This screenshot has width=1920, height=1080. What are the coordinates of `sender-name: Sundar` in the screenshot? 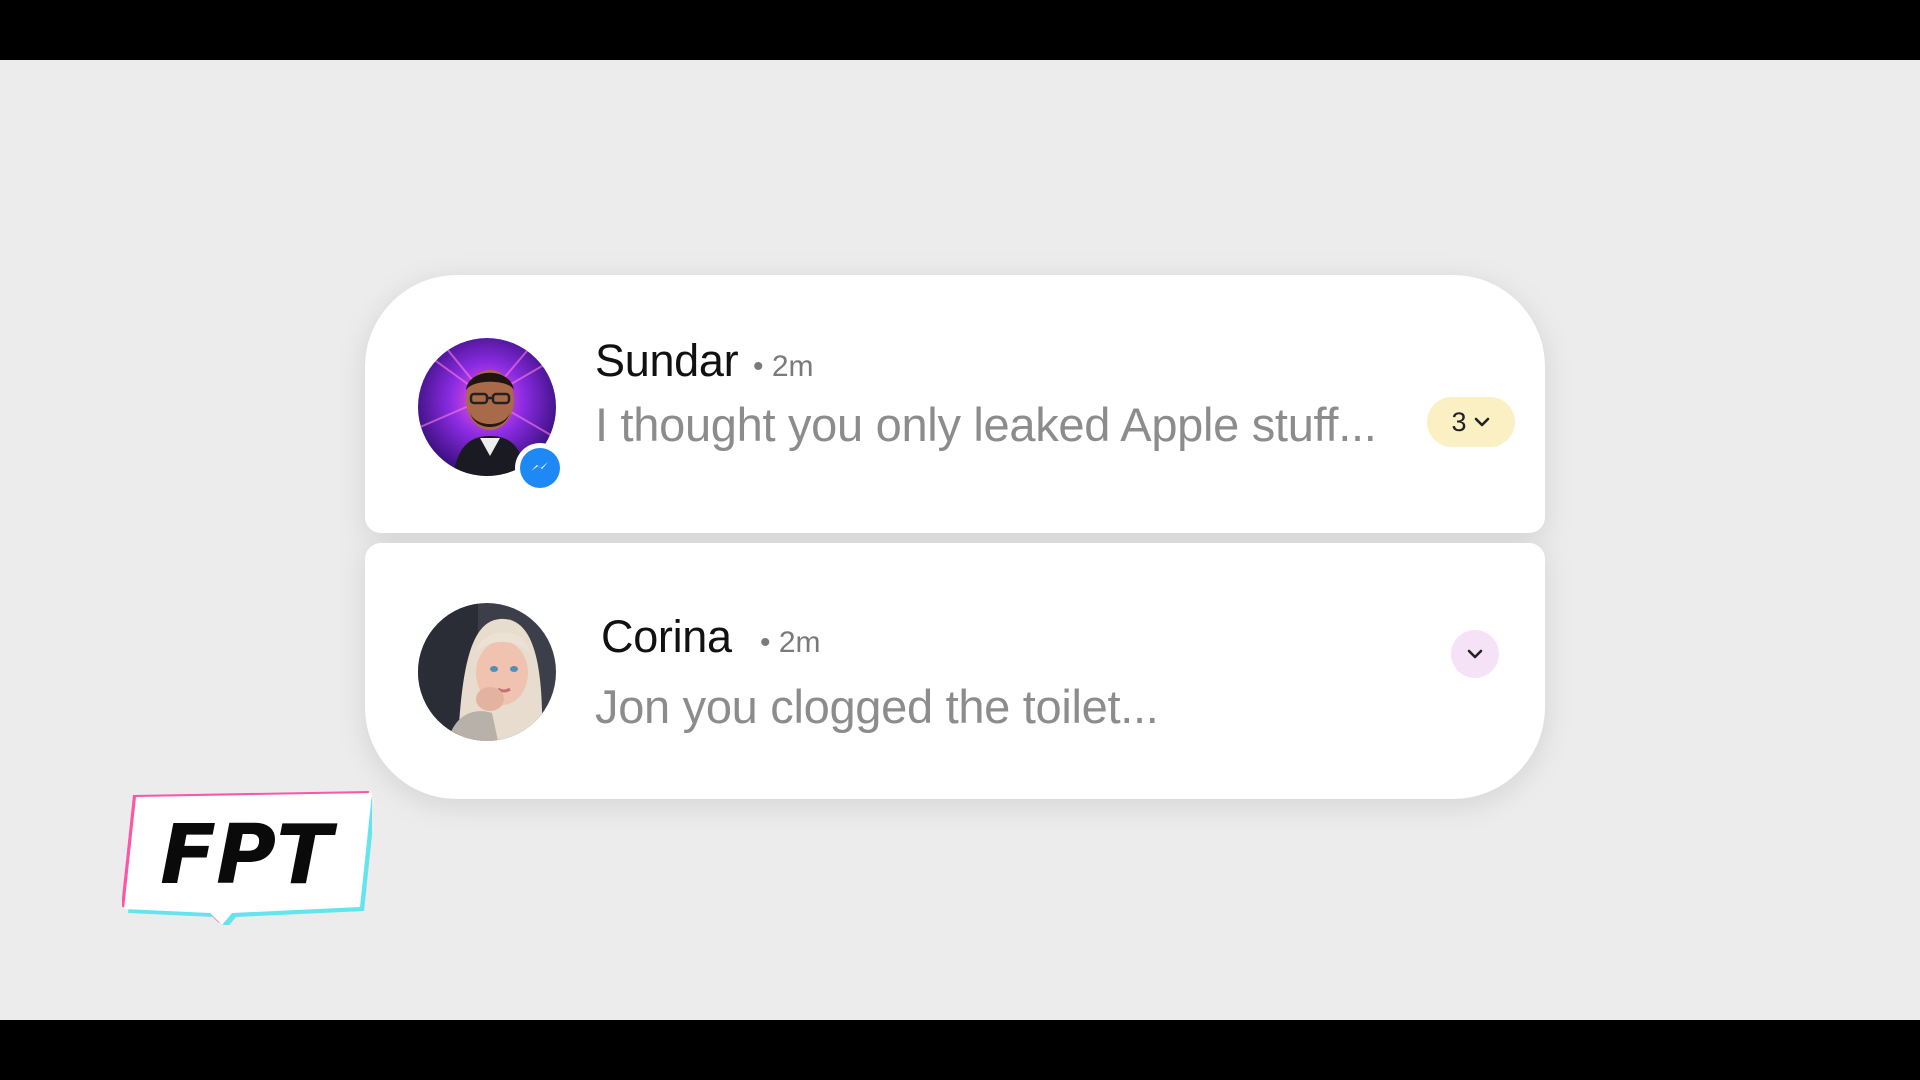 It's located at (667, 360).